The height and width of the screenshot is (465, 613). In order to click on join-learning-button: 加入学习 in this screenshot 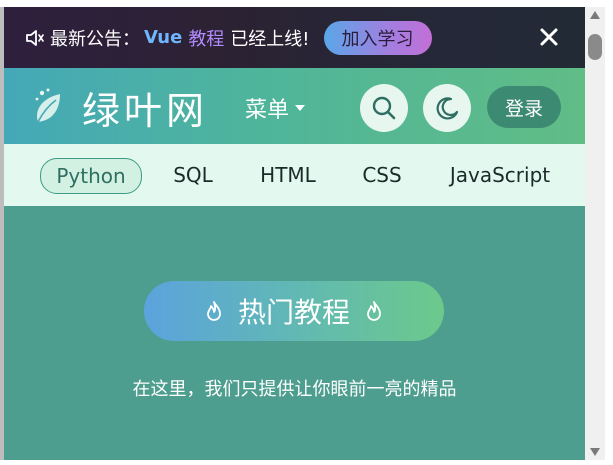, I will do `click(377, 37)`.